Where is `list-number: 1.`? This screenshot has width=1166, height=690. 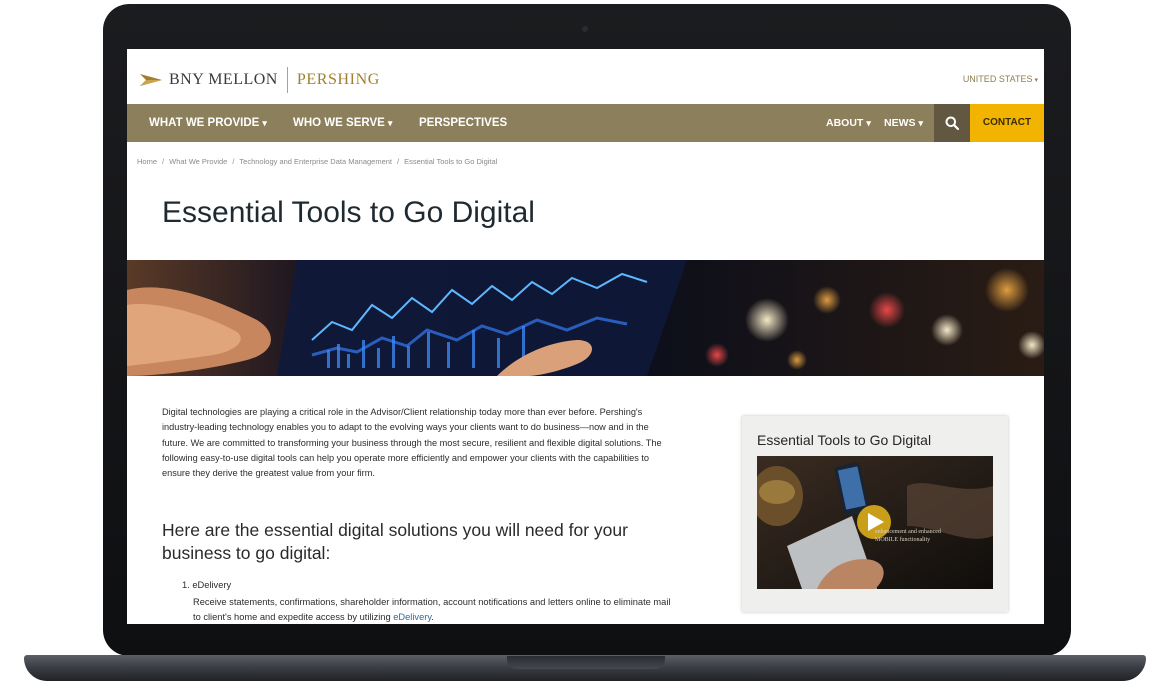
list-number: 1. is located at coordinates (186, 585).